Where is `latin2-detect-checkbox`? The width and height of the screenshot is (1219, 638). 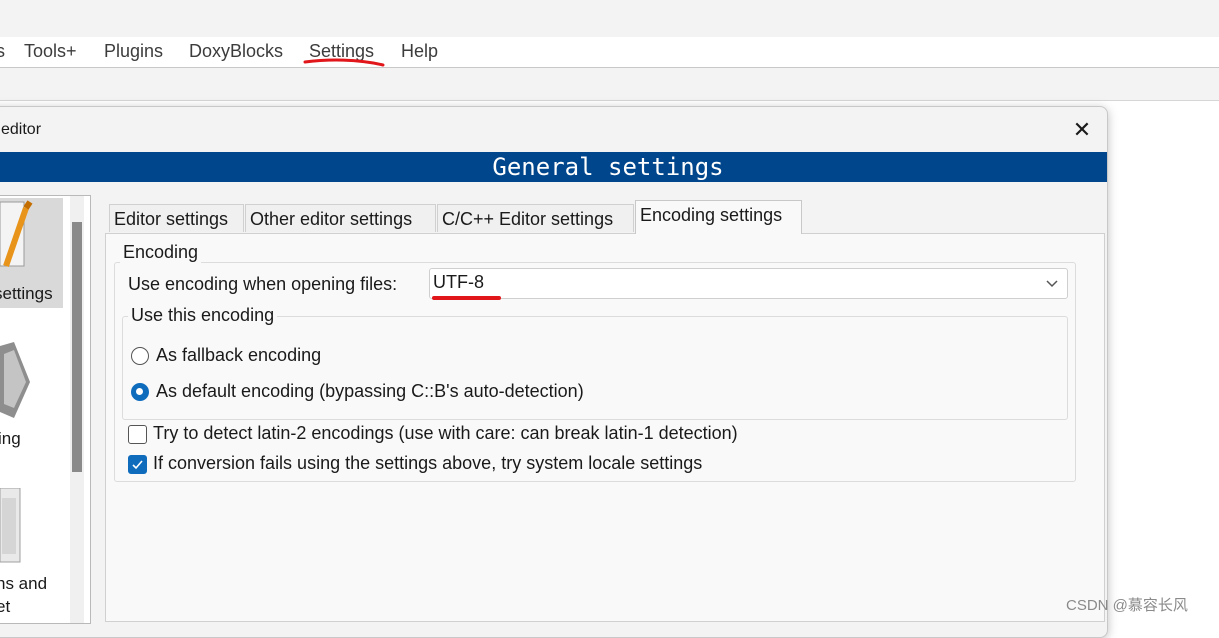 latin2-detect-checkbox is located at coordinates (137, 434).